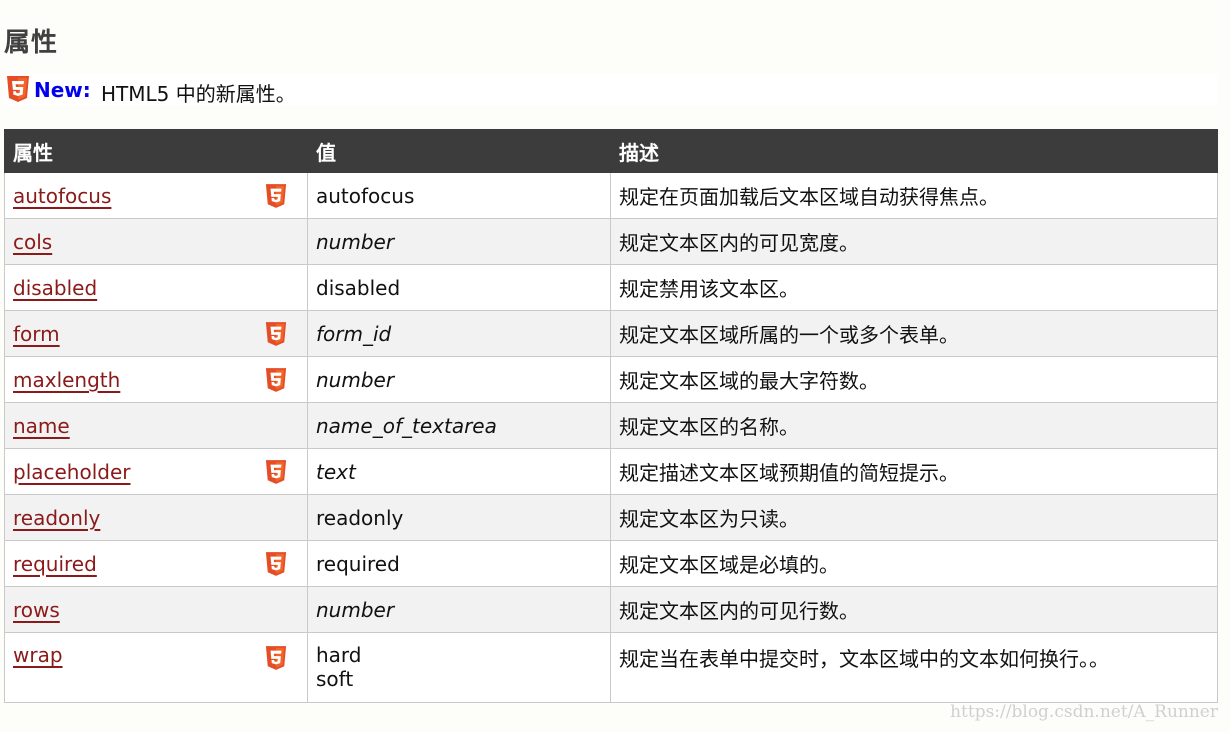 Image resolution: width=1230 pixels, height=732 pixels. What do you see at coordinates (709, 519) in the screenshot?
I see `description-text: 规定文本区为只读。` at bounding box center [709, 519].